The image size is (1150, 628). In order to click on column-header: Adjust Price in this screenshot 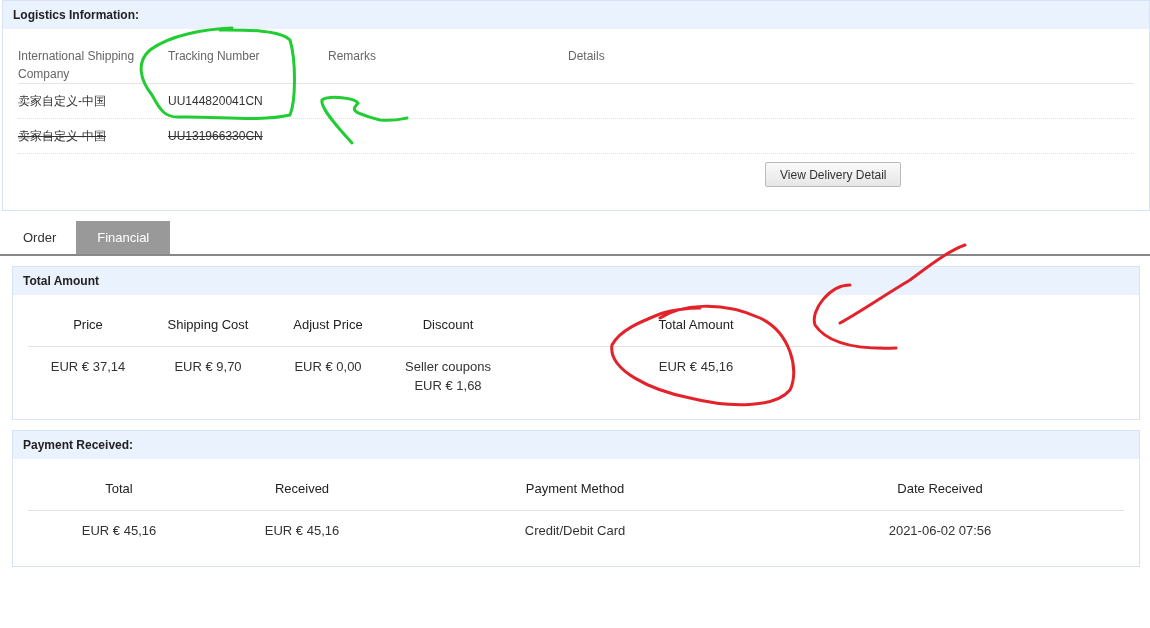, I will do `click(328, 321)`.